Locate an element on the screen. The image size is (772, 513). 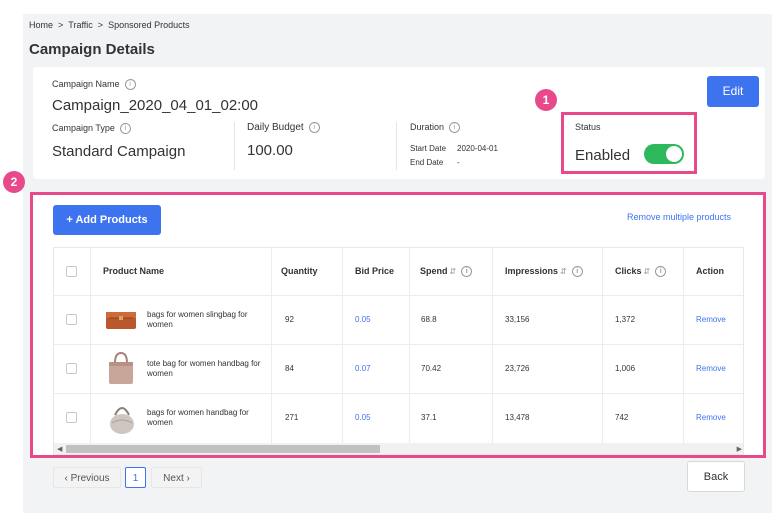
campaign-name-value: Campaign_2020_04_01_02:00 is located at coordinates (155, 105).